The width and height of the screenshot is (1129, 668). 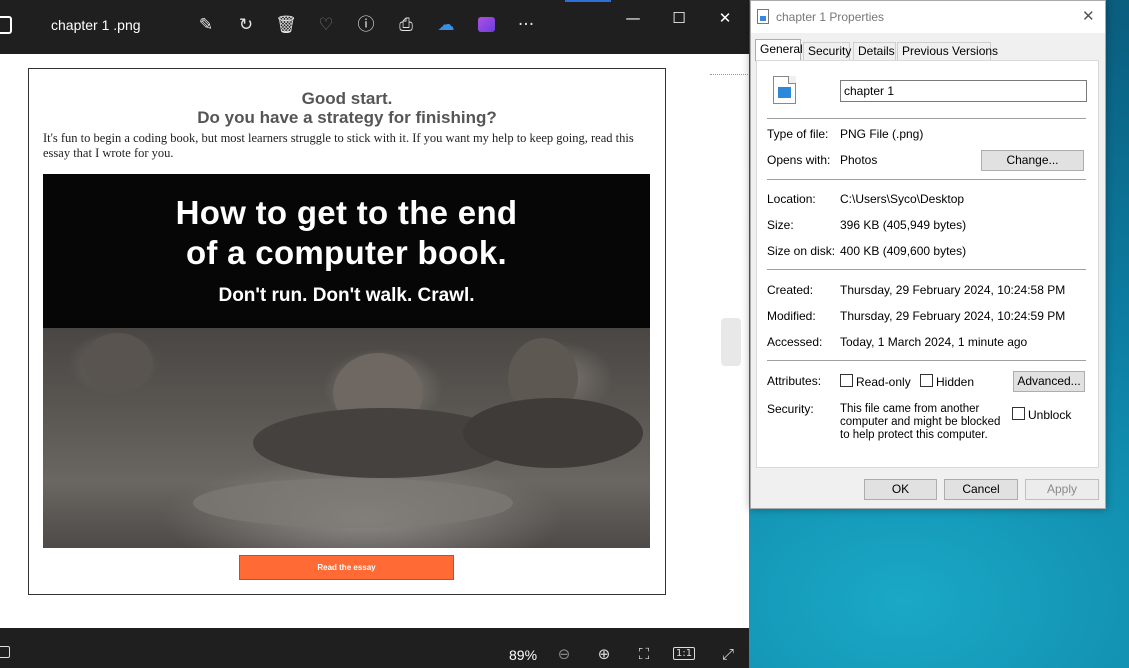 I want to click on type-of-file-value: PNG File (.png), so click(x=882, y=134).